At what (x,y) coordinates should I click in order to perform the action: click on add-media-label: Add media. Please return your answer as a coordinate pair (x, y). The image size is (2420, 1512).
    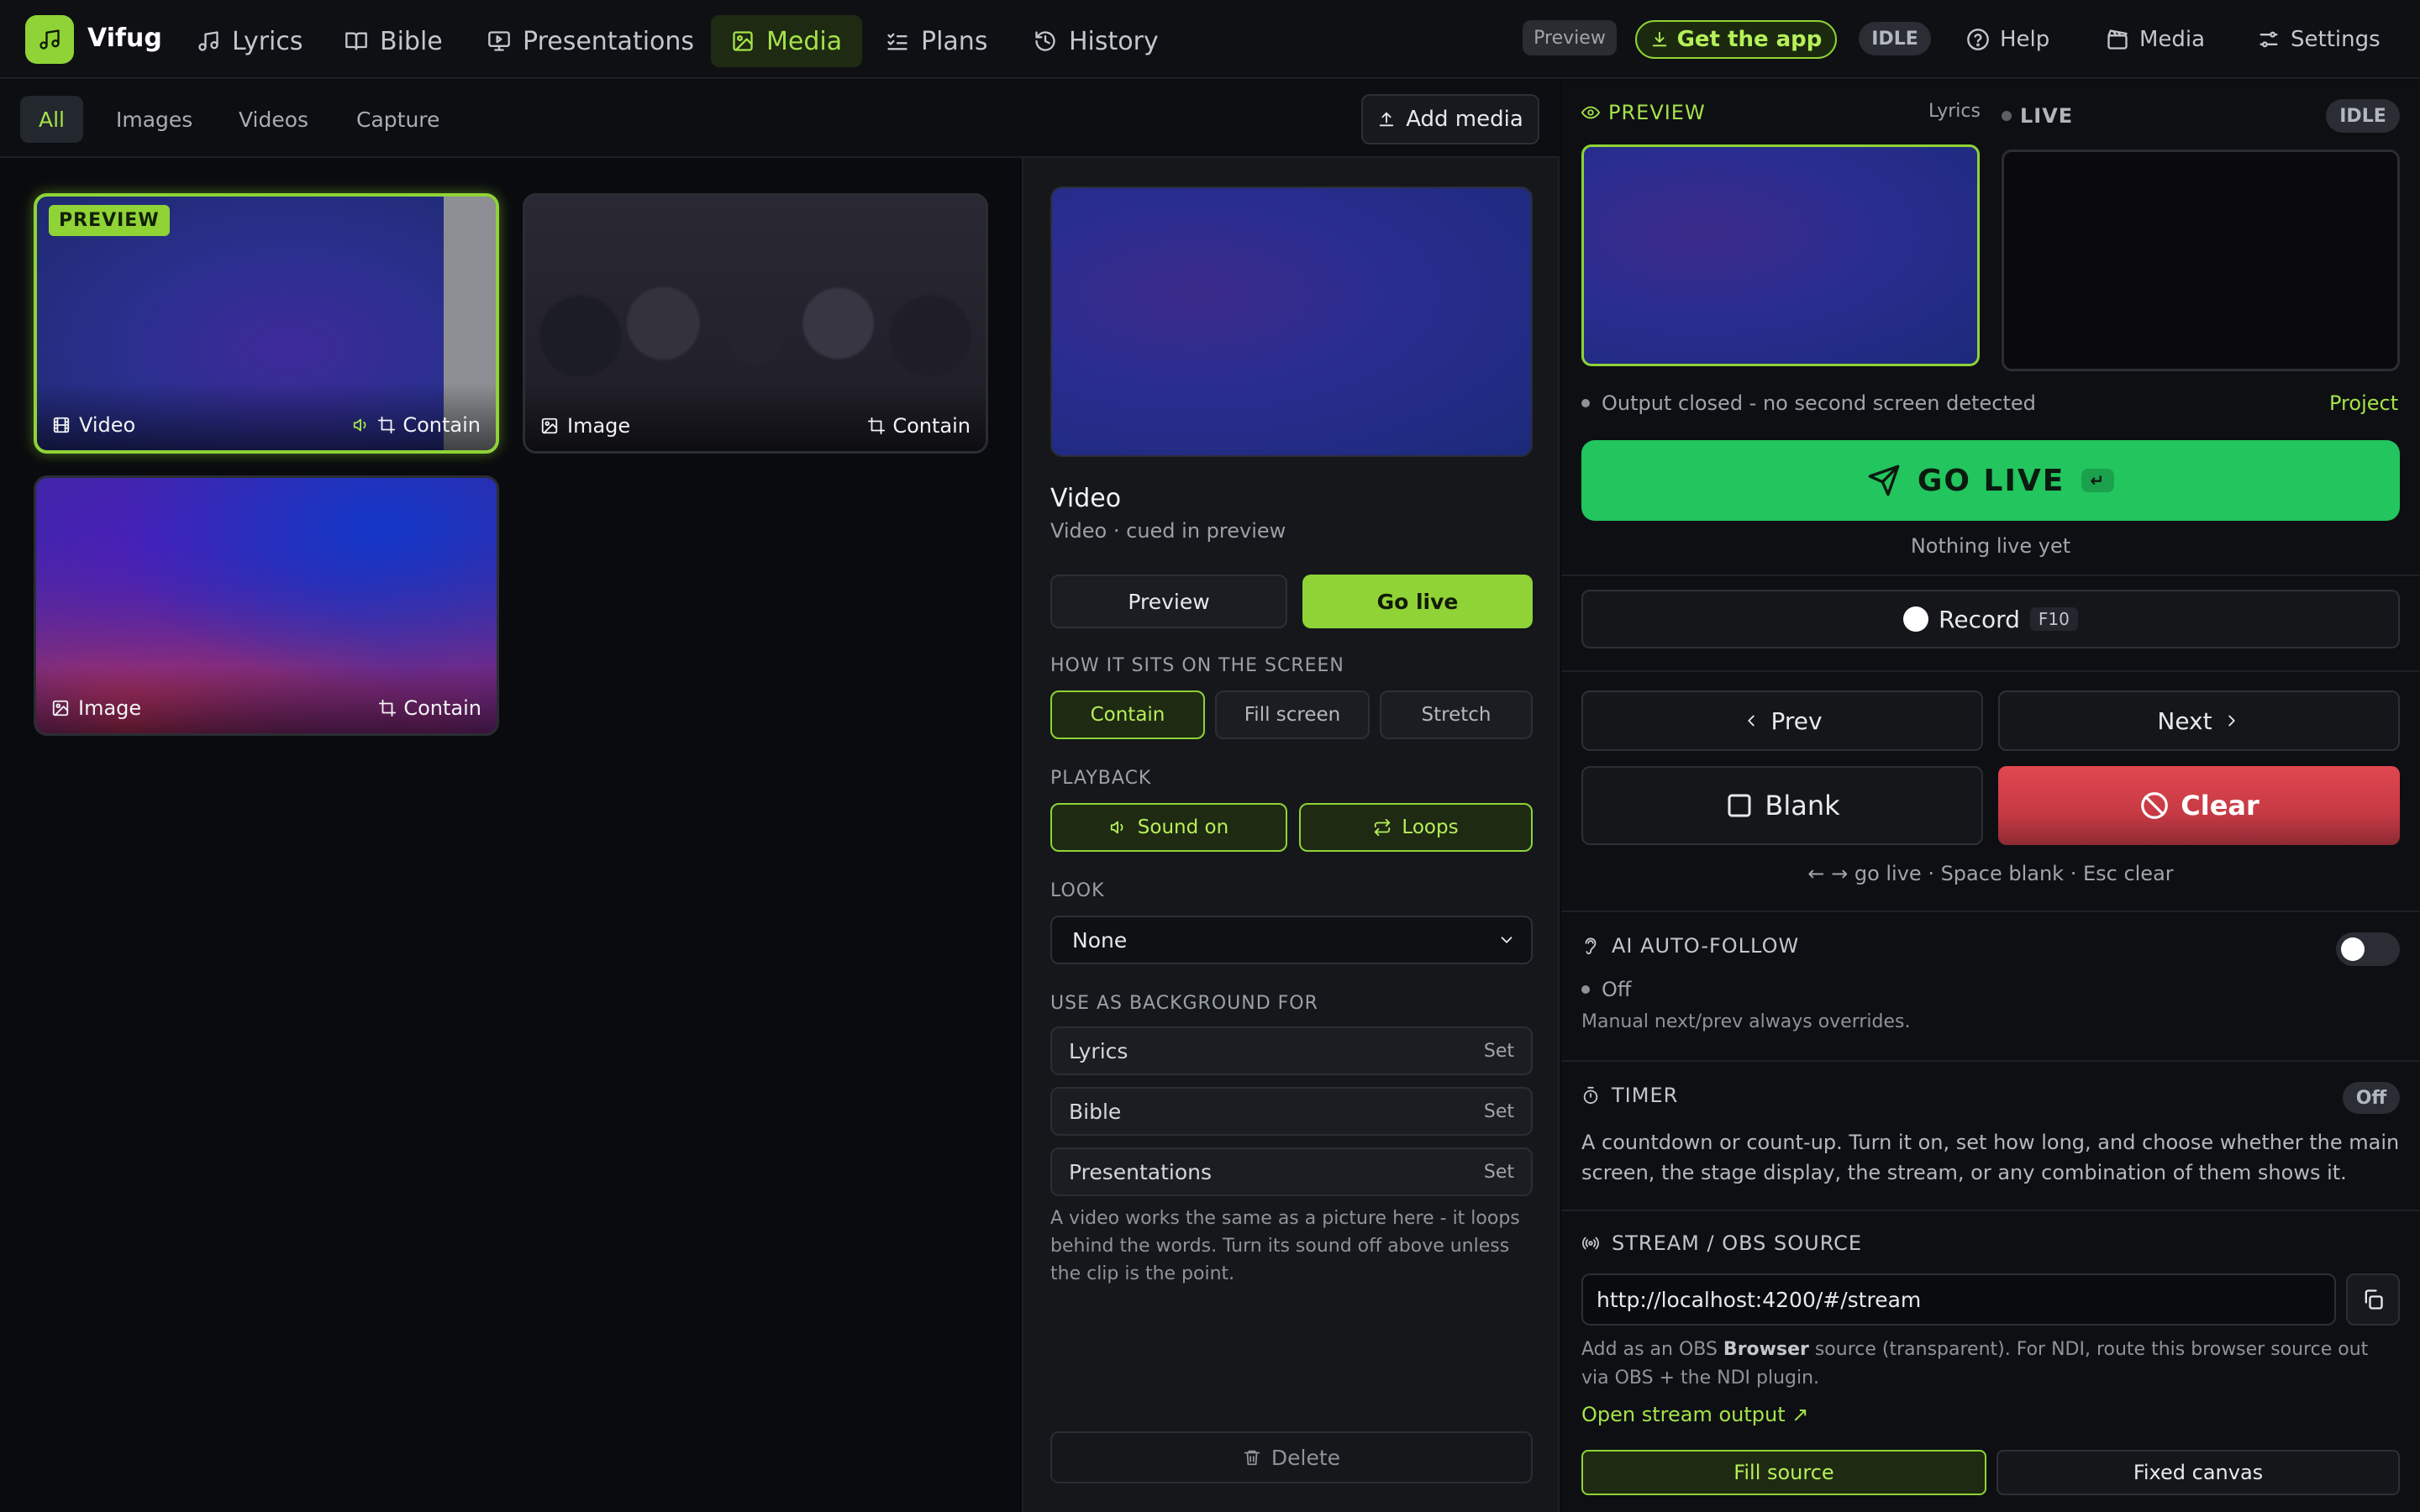
    Looking at the image, I should click on (1465, 119).